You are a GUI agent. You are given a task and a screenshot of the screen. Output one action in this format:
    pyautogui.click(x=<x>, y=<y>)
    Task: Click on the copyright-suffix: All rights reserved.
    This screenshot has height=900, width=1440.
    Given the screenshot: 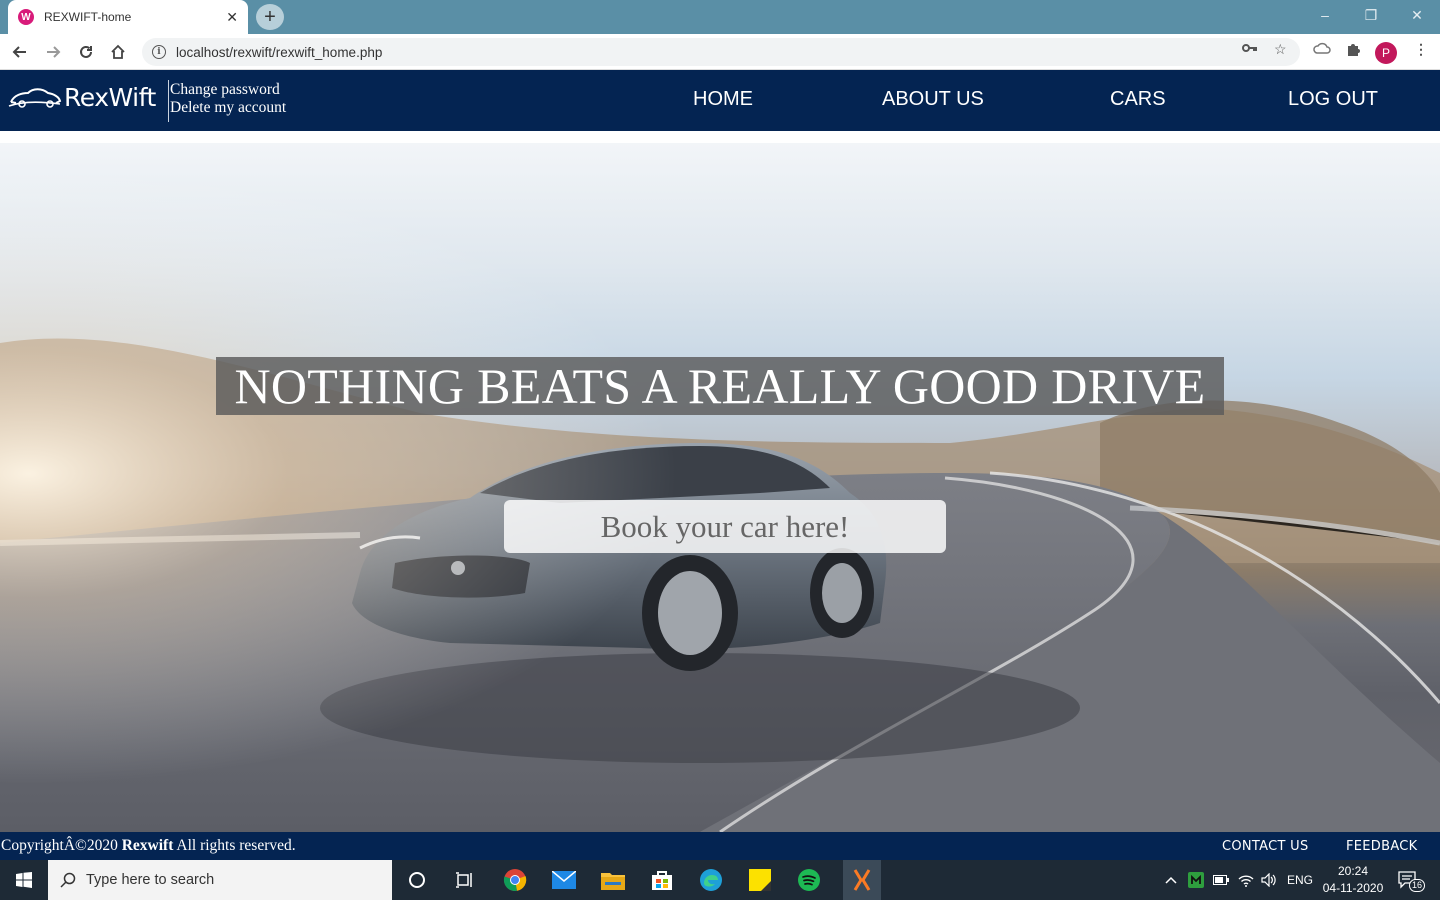 What is the action you would take?
    pyautogui.click(x=234, y=845)
    